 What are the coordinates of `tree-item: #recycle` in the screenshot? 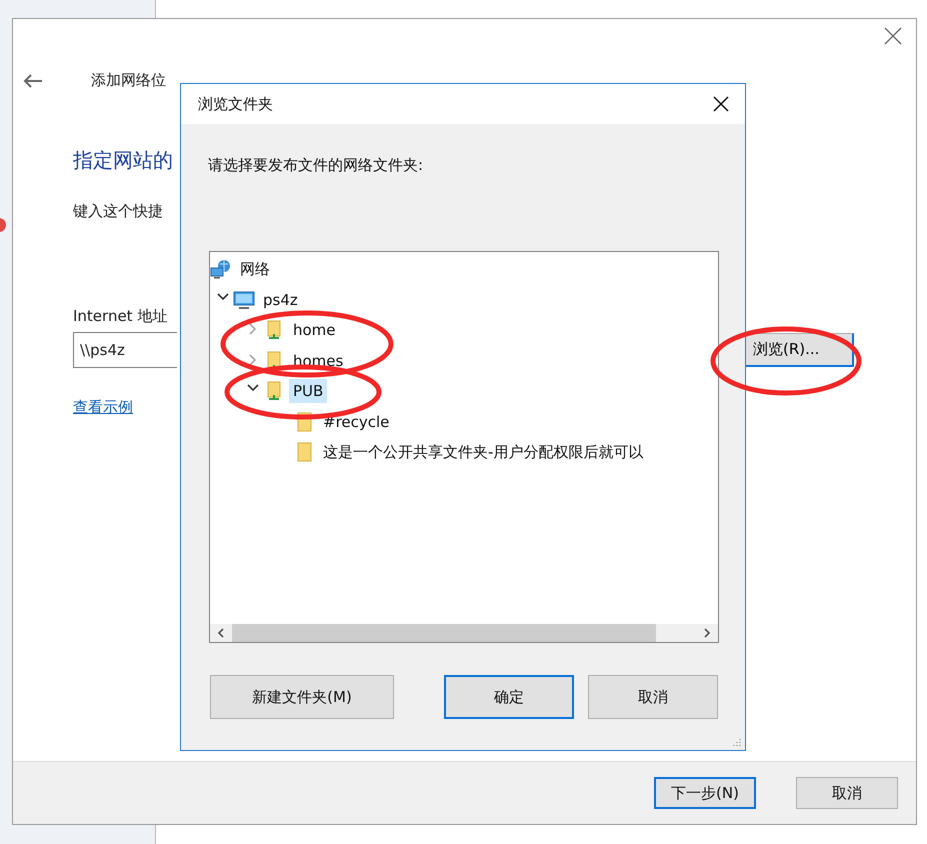 It's located at (356, 422).